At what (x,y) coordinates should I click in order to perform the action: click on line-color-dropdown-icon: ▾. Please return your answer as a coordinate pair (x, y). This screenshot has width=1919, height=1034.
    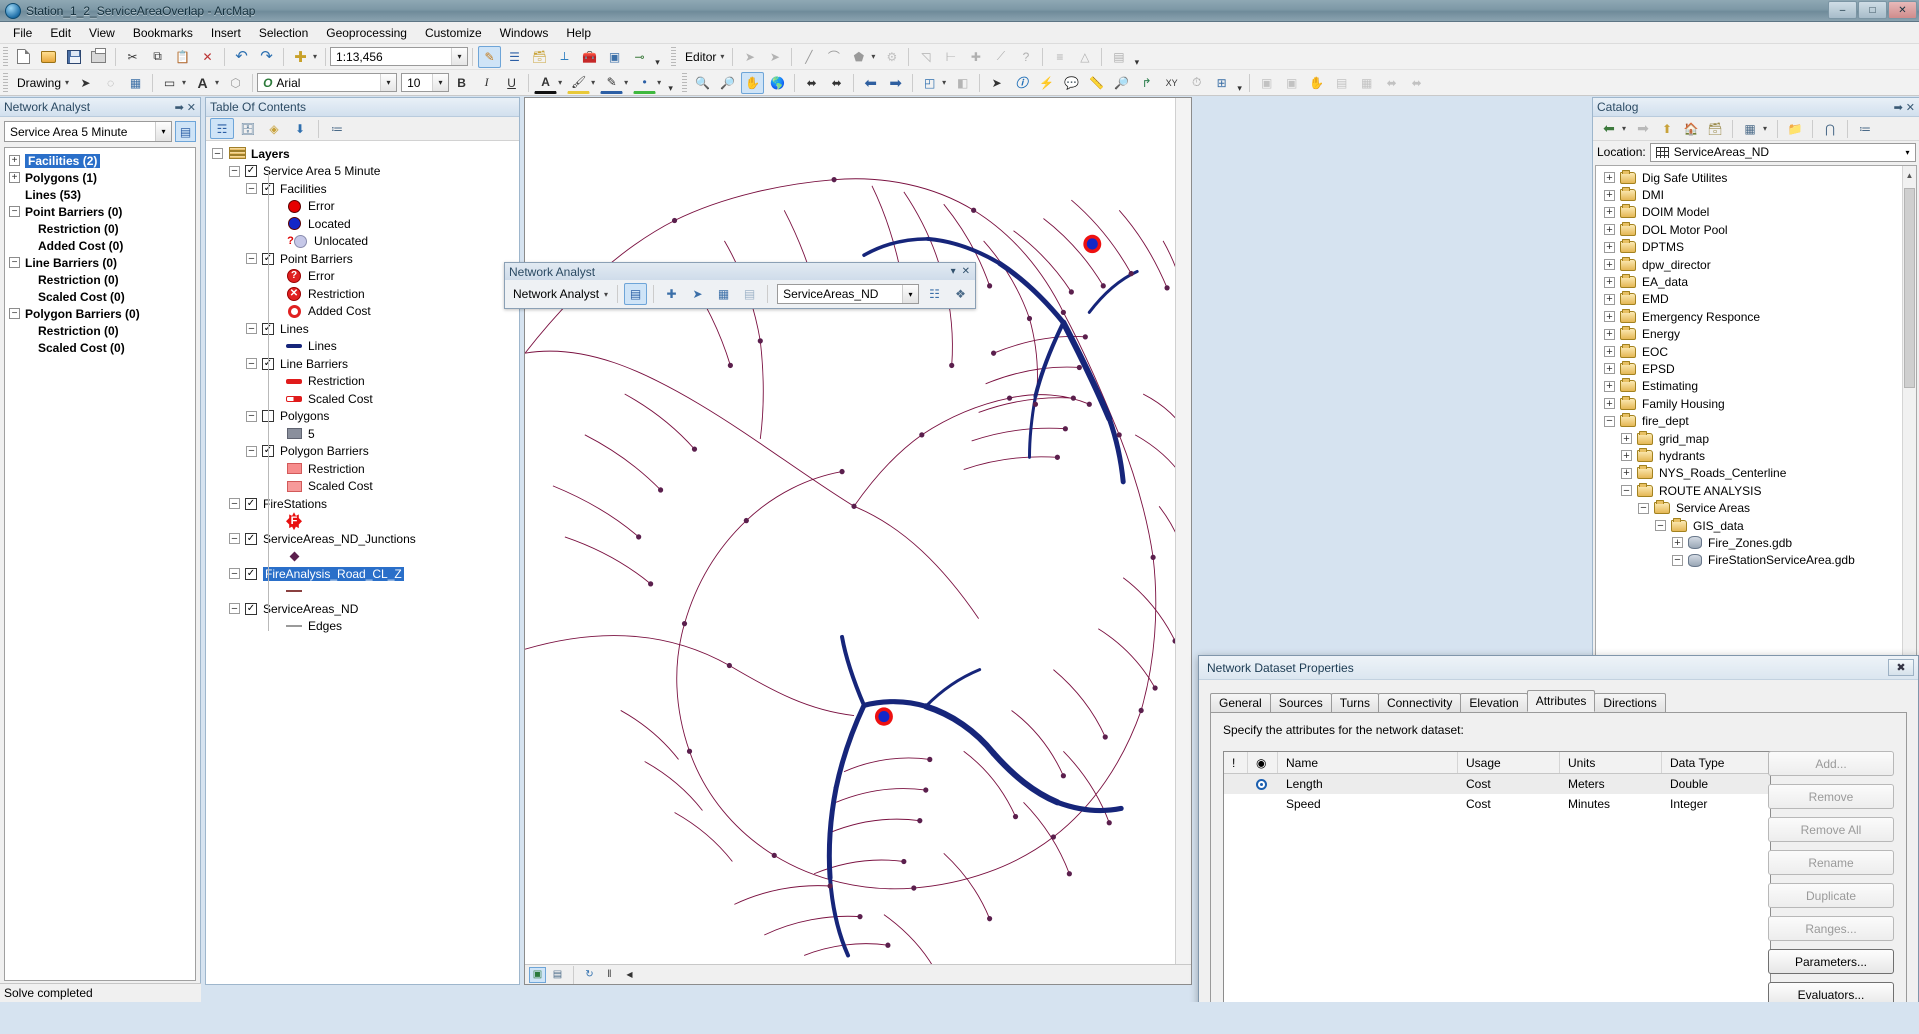
    Looking at the image, I should click on (628, 82).